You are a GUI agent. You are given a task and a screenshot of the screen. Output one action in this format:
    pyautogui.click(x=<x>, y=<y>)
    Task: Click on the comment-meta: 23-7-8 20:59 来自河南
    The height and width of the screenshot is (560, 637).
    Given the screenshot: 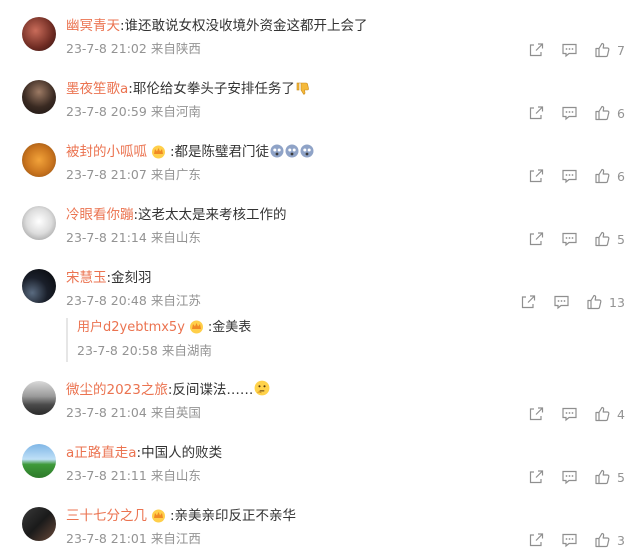 What is the action you would take?
    pyautogui.click(x=133, y=112)
    